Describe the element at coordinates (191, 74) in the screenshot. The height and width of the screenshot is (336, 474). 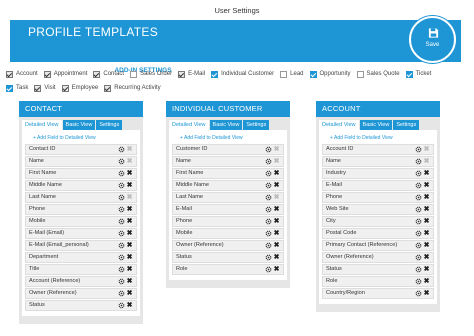
I see `entity-e-mail: E-Mail` at that location.